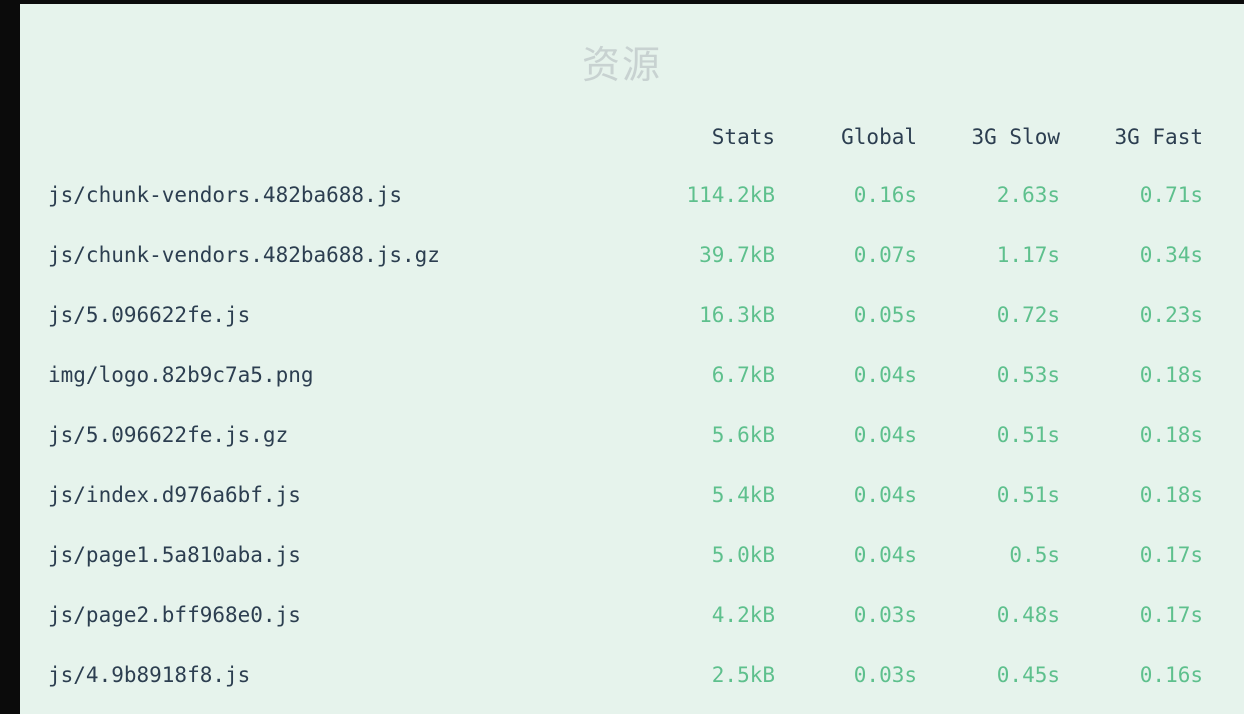 This screenshot has height=714, width=1244. What do you see at coordinates (885, 255) in the screenshot?
I see `time-global: 0.07s` at bounding box center [885, 255].